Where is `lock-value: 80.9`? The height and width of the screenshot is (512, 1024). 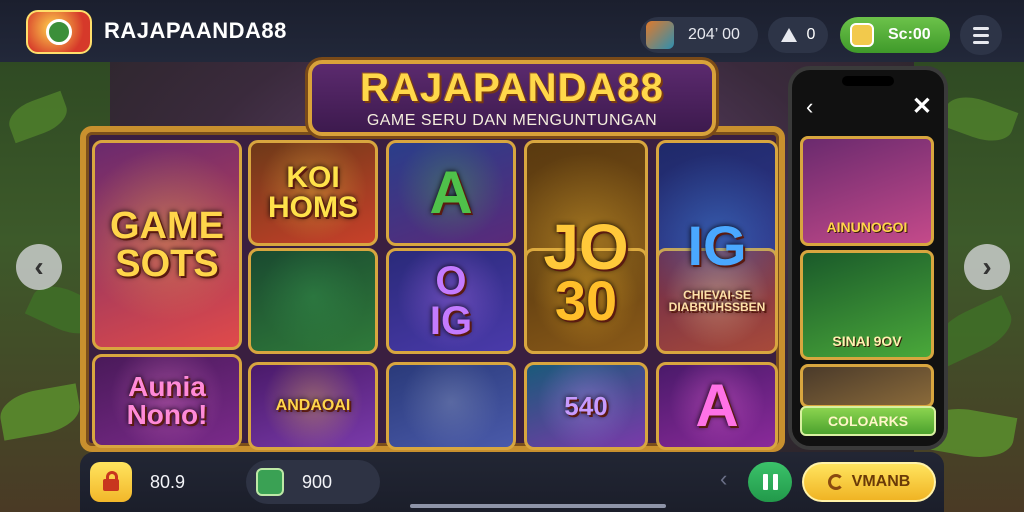
lock-value: 80.9 is located at coordinates (168, 482).